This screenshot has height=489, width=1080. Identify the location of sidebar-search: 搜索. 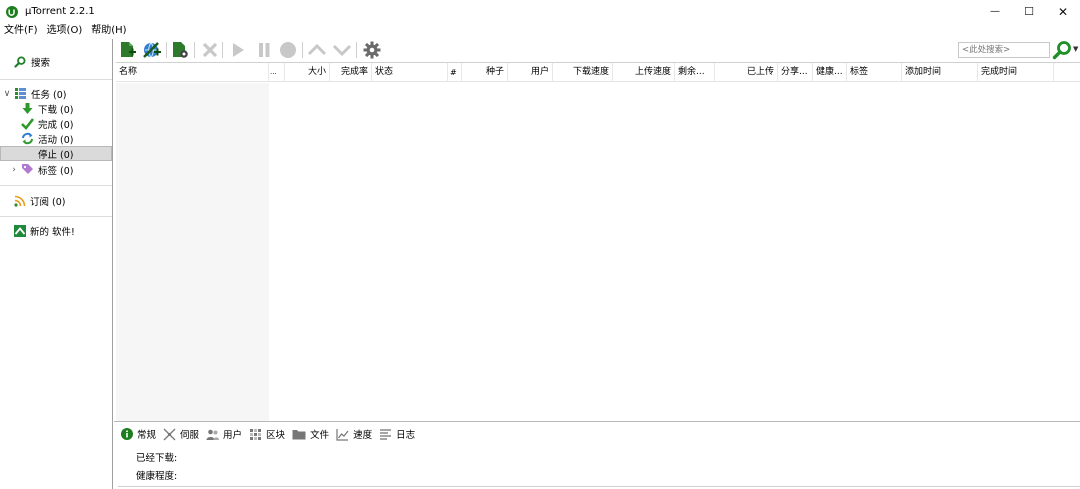
(32, 62).